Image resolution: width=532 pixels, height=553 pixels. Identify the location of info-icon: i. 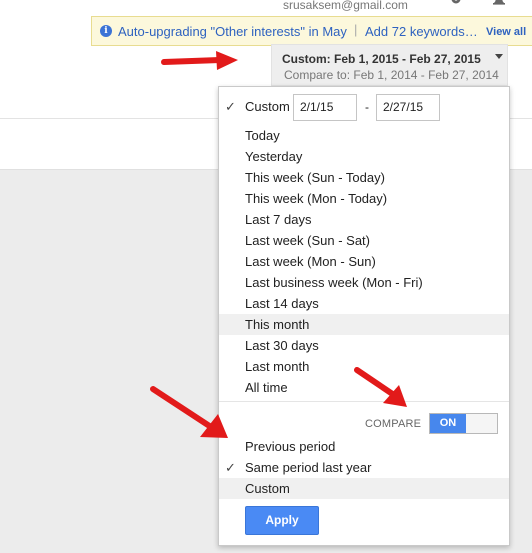
(106, 31).